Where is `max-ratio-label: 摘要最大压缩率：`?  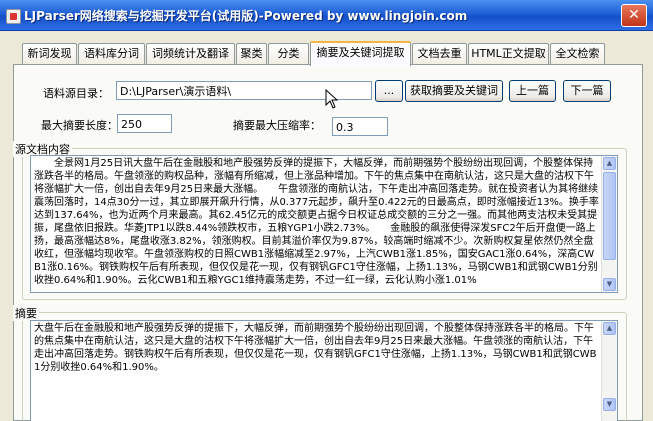 max-ratio-label: 摘要最大压缩率： is located at coordinates (277, 125).